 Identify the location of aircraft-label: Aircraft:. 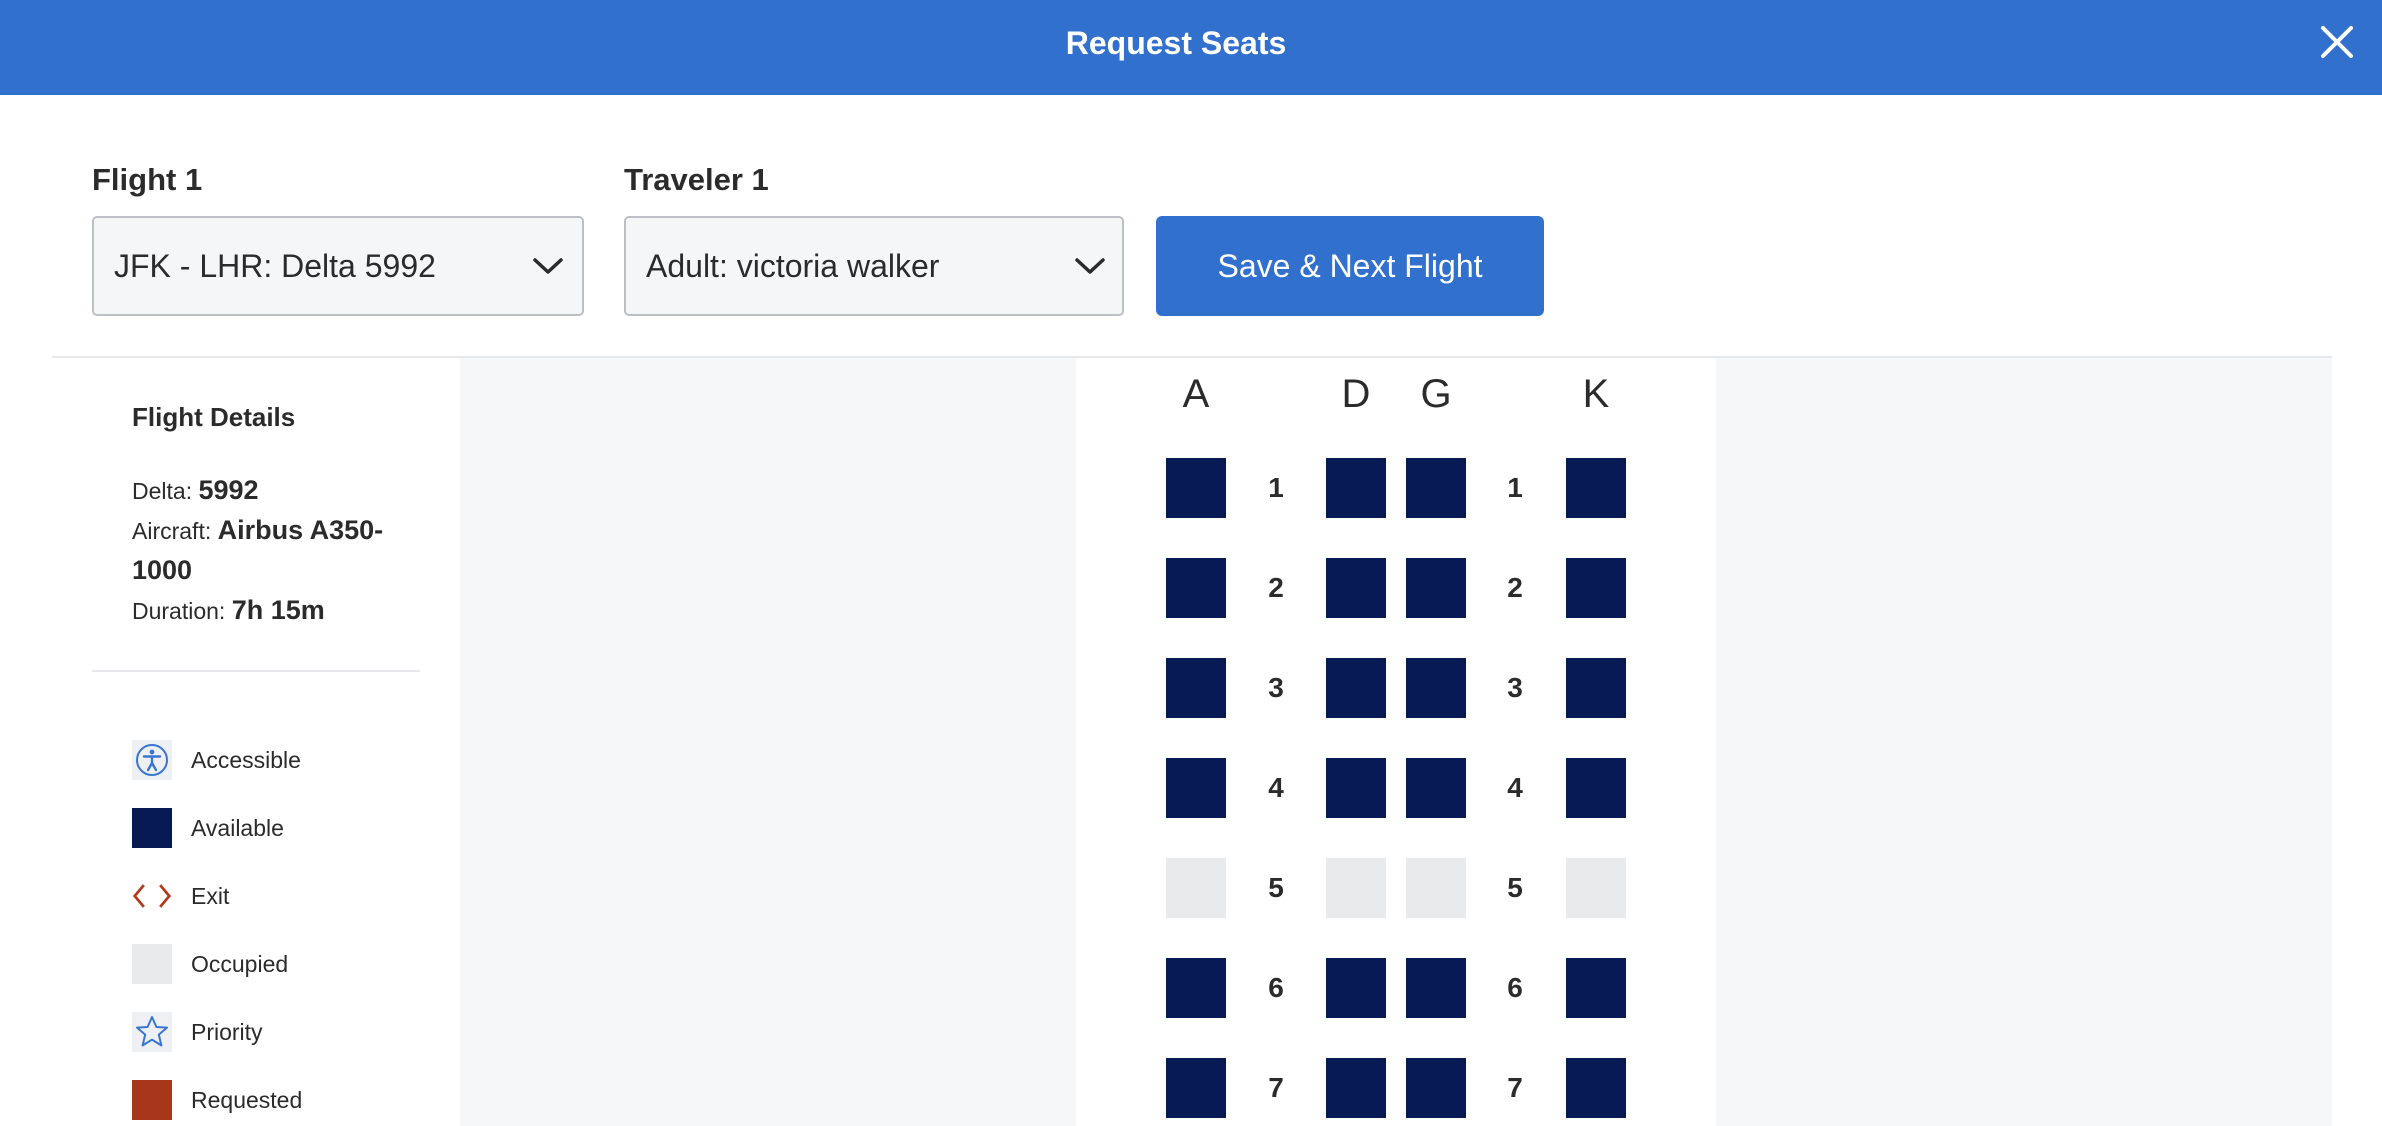
(172, 531).